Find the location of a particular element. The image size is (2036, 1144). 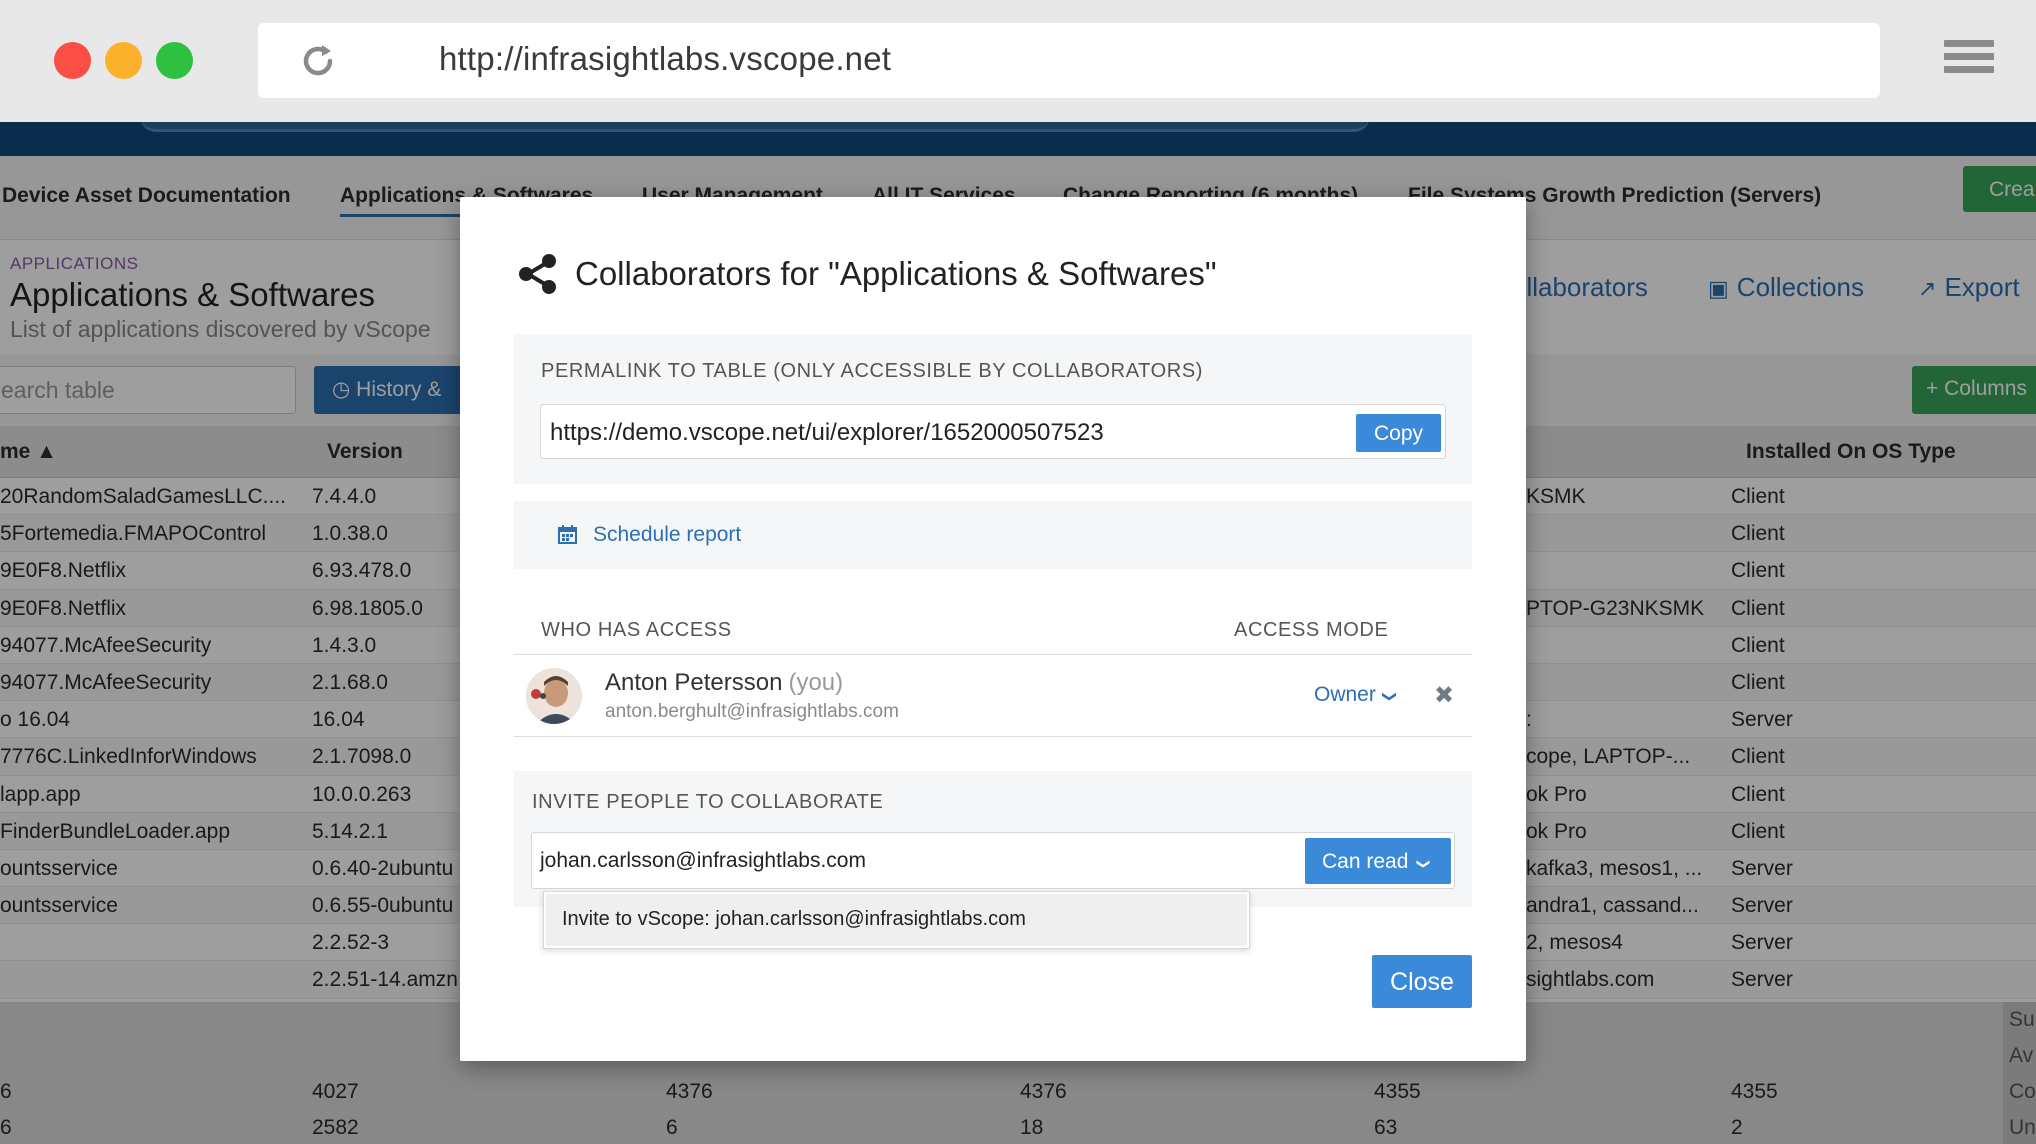

invite-permission-value: Can read is located at coordinates (1365, 861).